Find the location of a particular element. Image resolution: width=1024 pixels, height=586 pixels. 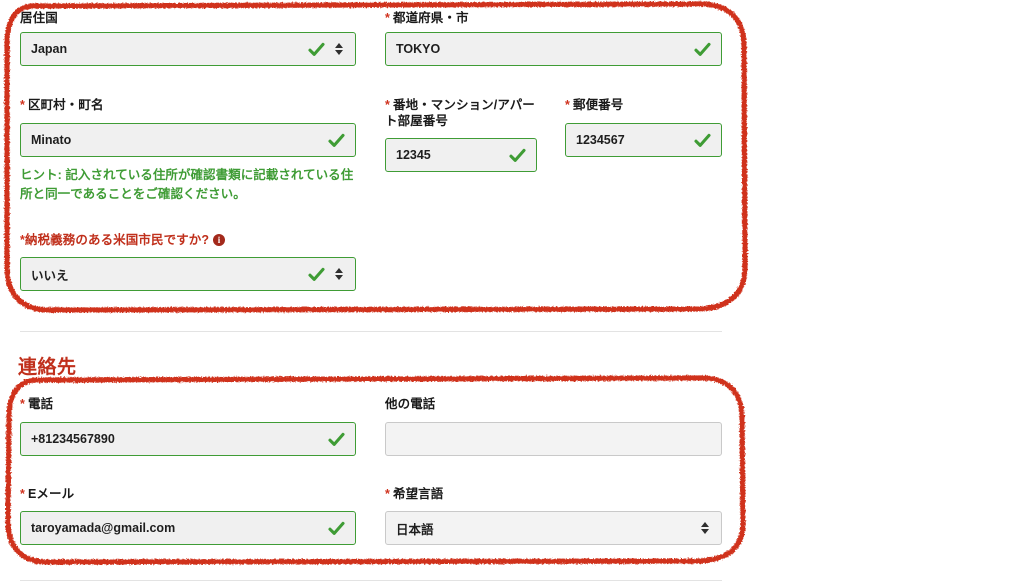

label-text-us-taxpayer-question: 納税義務のある米国市民ですか? is located at coordinates (117, 240).